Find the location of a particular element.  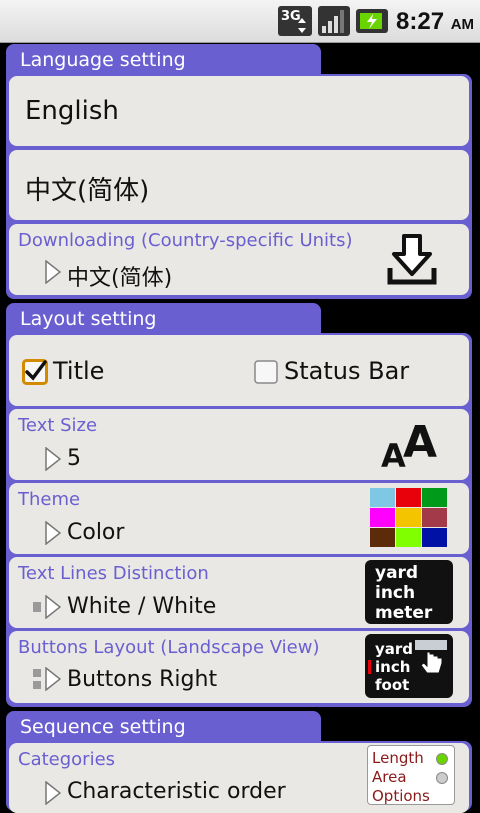

theme-value: Color is located at coordinates (96, 532).